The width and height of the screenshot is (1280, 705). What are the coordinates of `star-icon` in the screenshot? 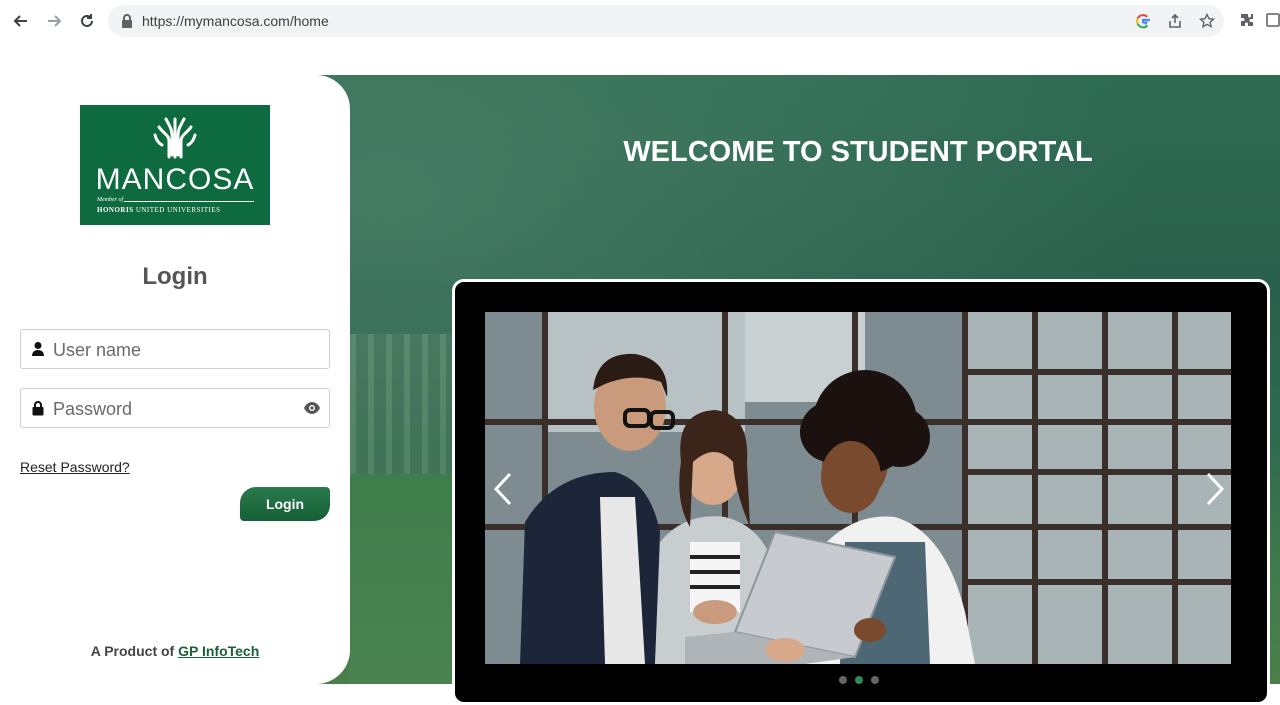 It's located at (1207, 21).